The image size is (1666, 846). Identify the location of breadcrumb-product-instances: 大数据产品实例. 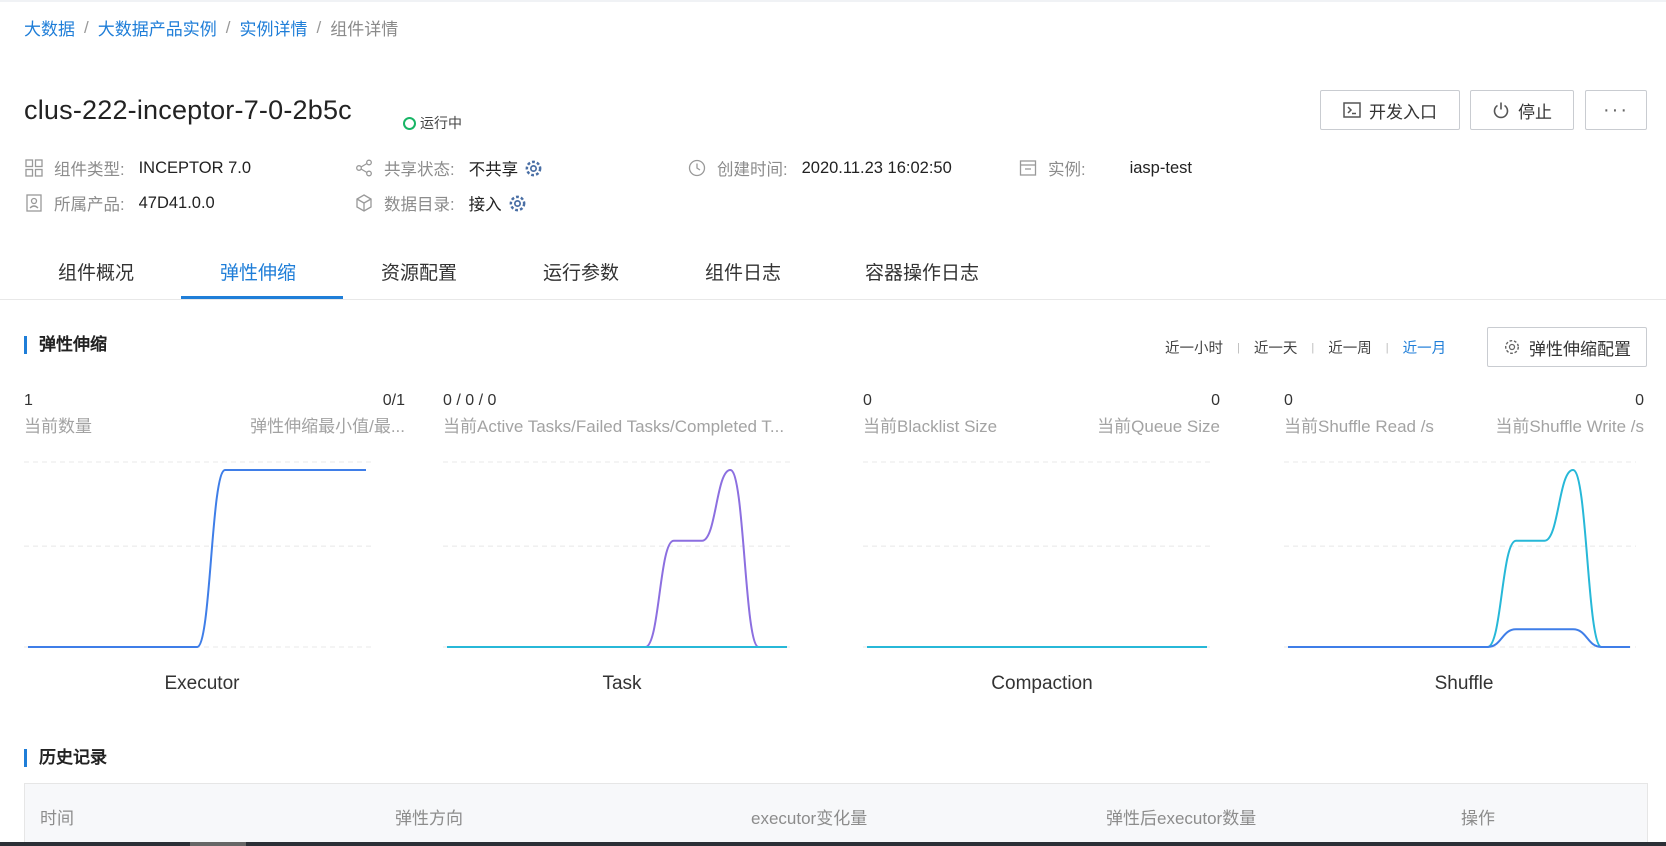
(157, 27).